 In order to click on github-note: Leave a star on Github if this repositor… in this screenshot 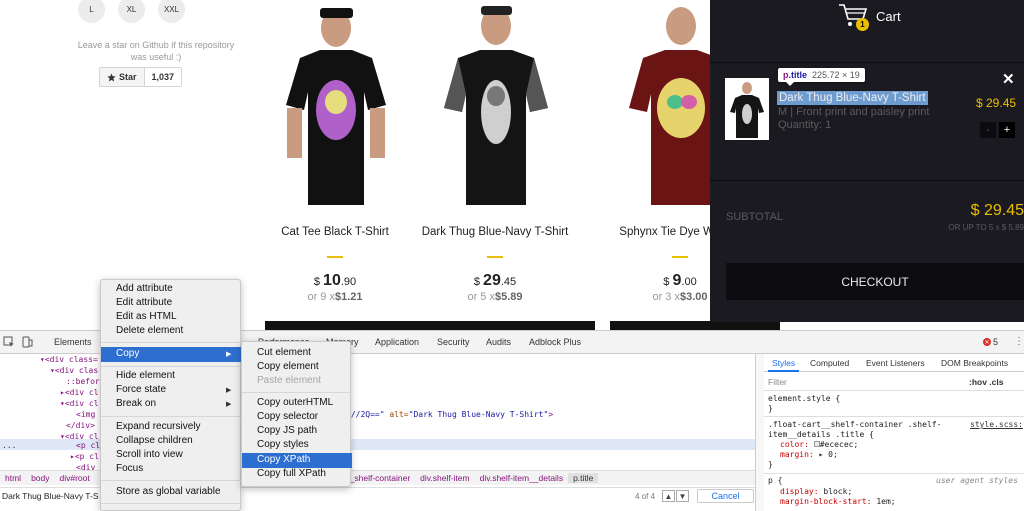, I will do `click(156, 51)`.